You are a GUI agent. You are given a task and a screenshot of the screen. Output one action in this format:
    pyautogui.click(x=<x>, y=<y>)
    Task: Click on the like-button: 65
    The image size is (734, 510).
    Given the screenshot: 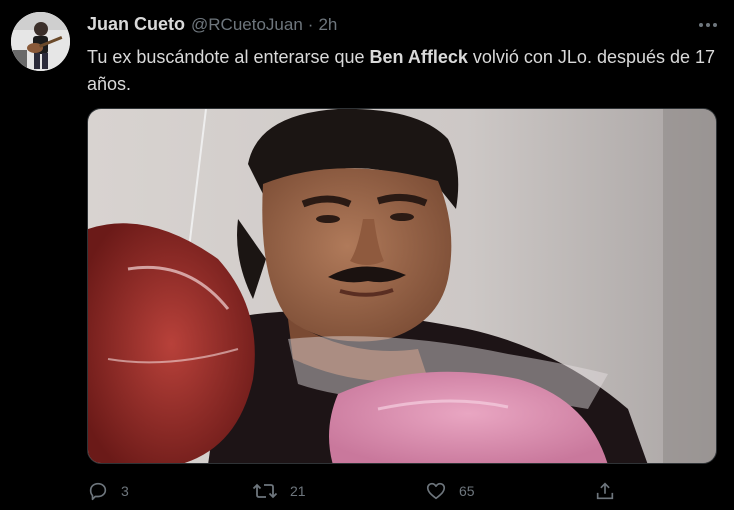 What is the action you would take?
    pyautogui.click(x=450, y=491)
    